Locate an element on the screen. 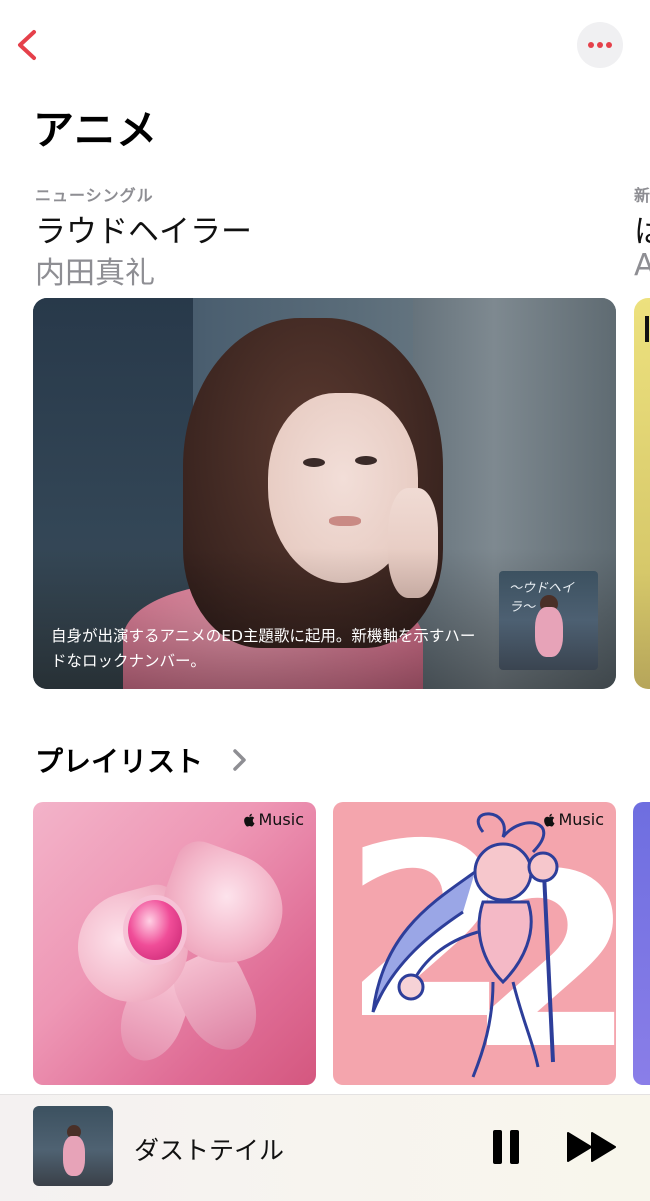  now-playing-artwork is located at coordinates (73, 1146).